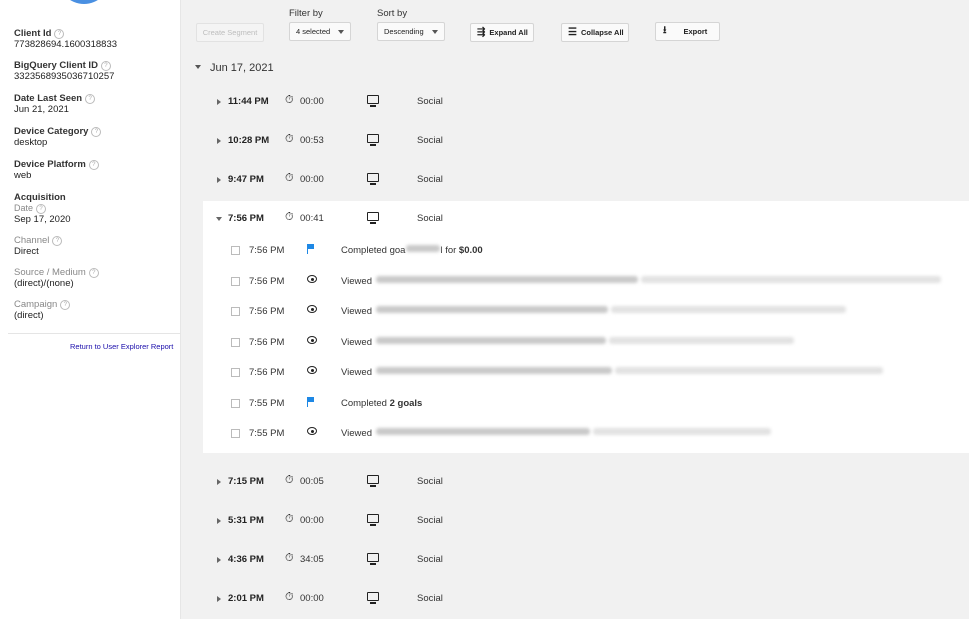  I want to click on filter-by-dropdown: 4 selected, so click(320, 31).